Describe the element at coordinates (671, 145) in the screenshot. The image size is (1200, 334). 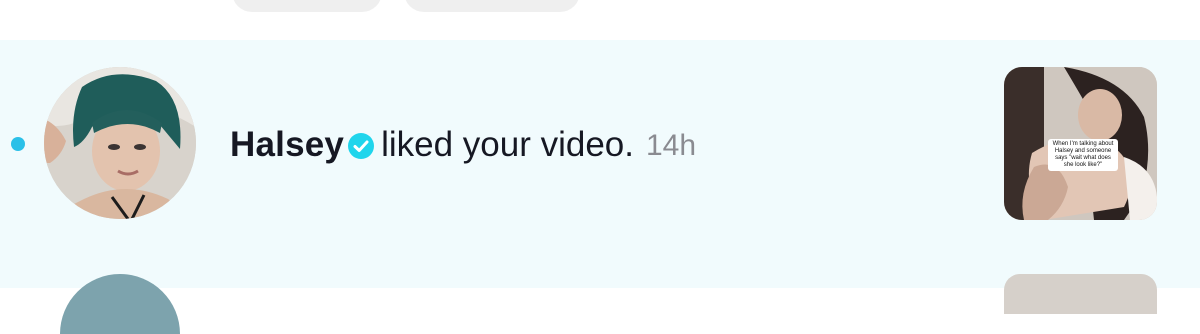
I see `timestamp: 14h` at that location.